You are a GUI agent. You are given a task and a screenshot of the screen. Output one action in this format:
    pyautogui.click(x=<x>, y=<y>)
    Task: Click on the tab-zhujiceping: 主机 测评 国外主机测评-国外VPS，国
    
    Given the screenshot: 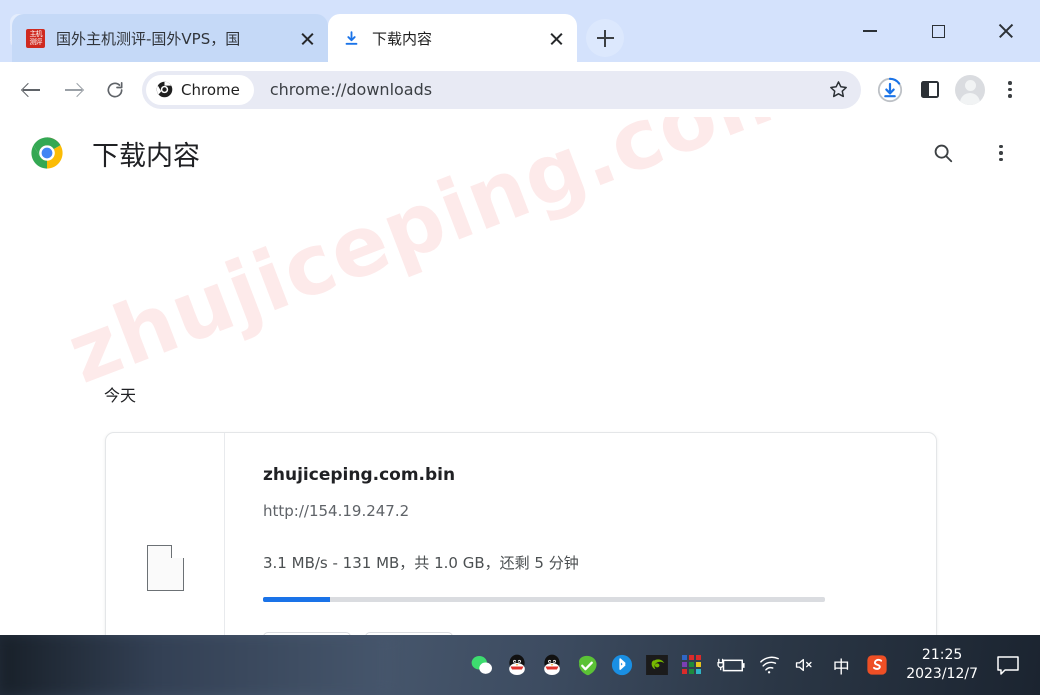 What is the action you would take?
    pyautogui.click(x=170, y=38)
    